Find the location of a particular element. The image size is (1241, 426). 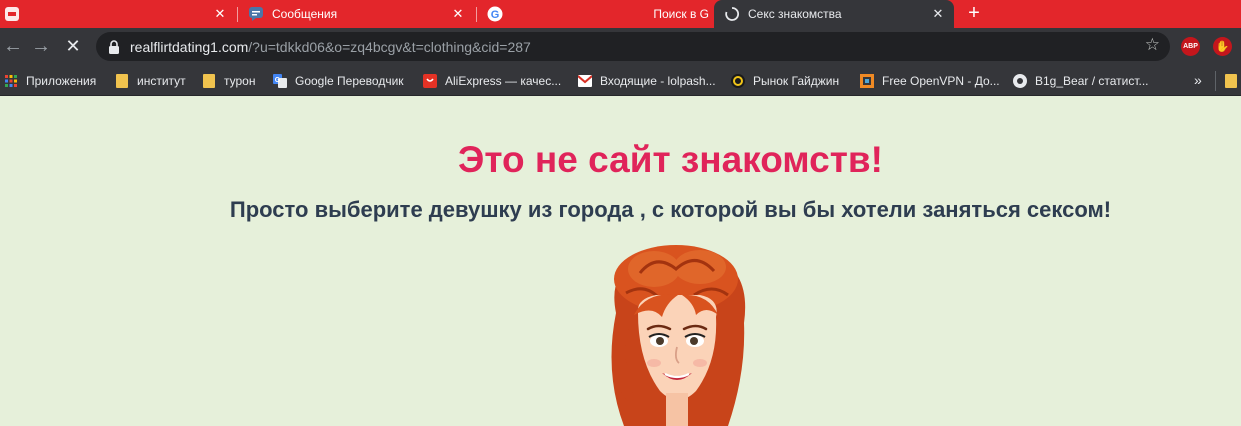

page-headline: Это не сайт знакомств! is located at coordinates (670, 159).